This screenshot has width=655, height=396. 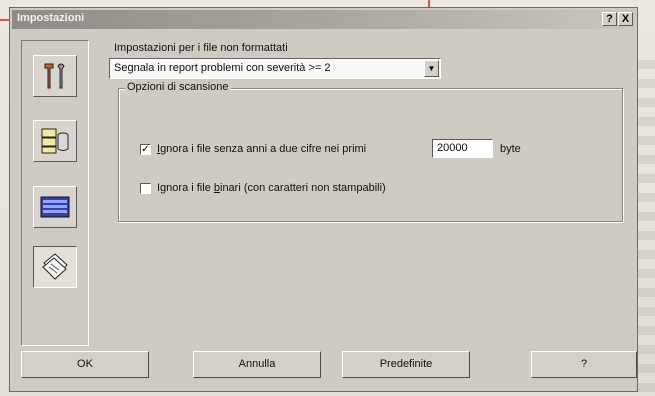 What do you see at coordinates (406, 364) in the screenshot?
I see `defaults-button: Predefinite` at bounding box center [406, 364].